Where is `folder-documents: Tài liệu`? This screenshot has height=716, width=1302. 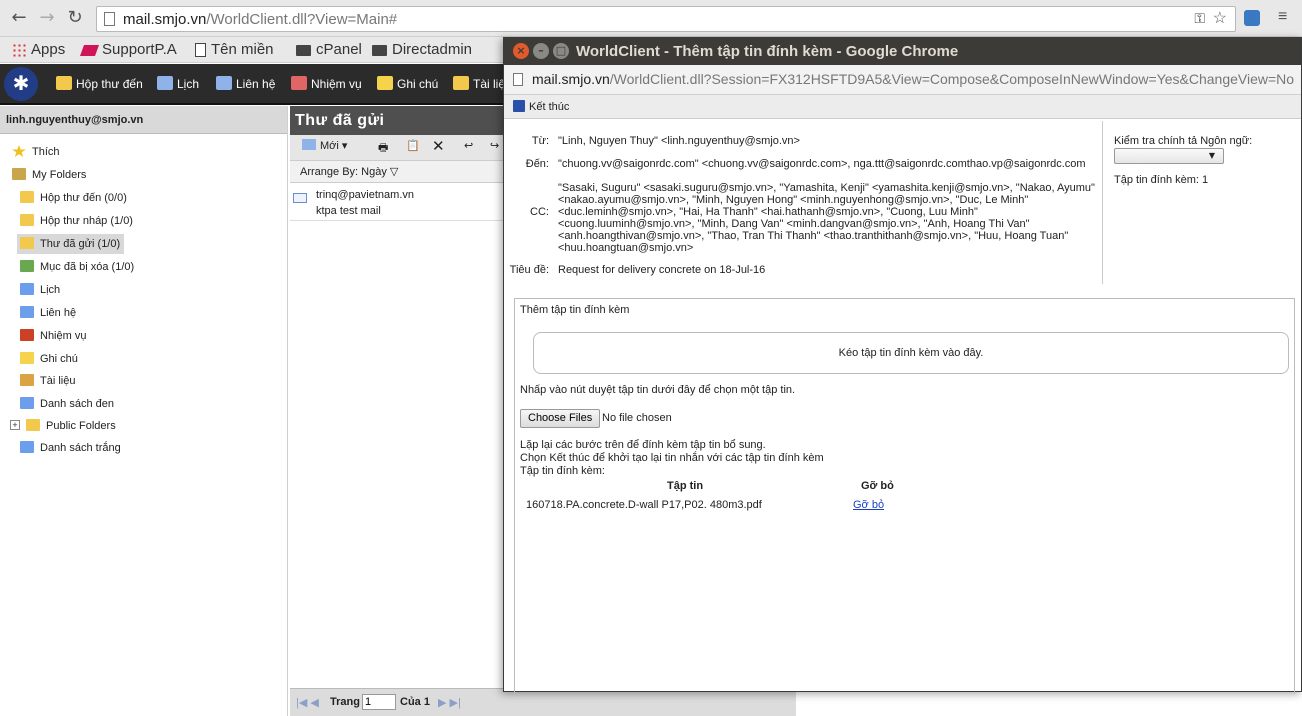
folder-documents: Tài liệu is located at coordinates (47, 381).